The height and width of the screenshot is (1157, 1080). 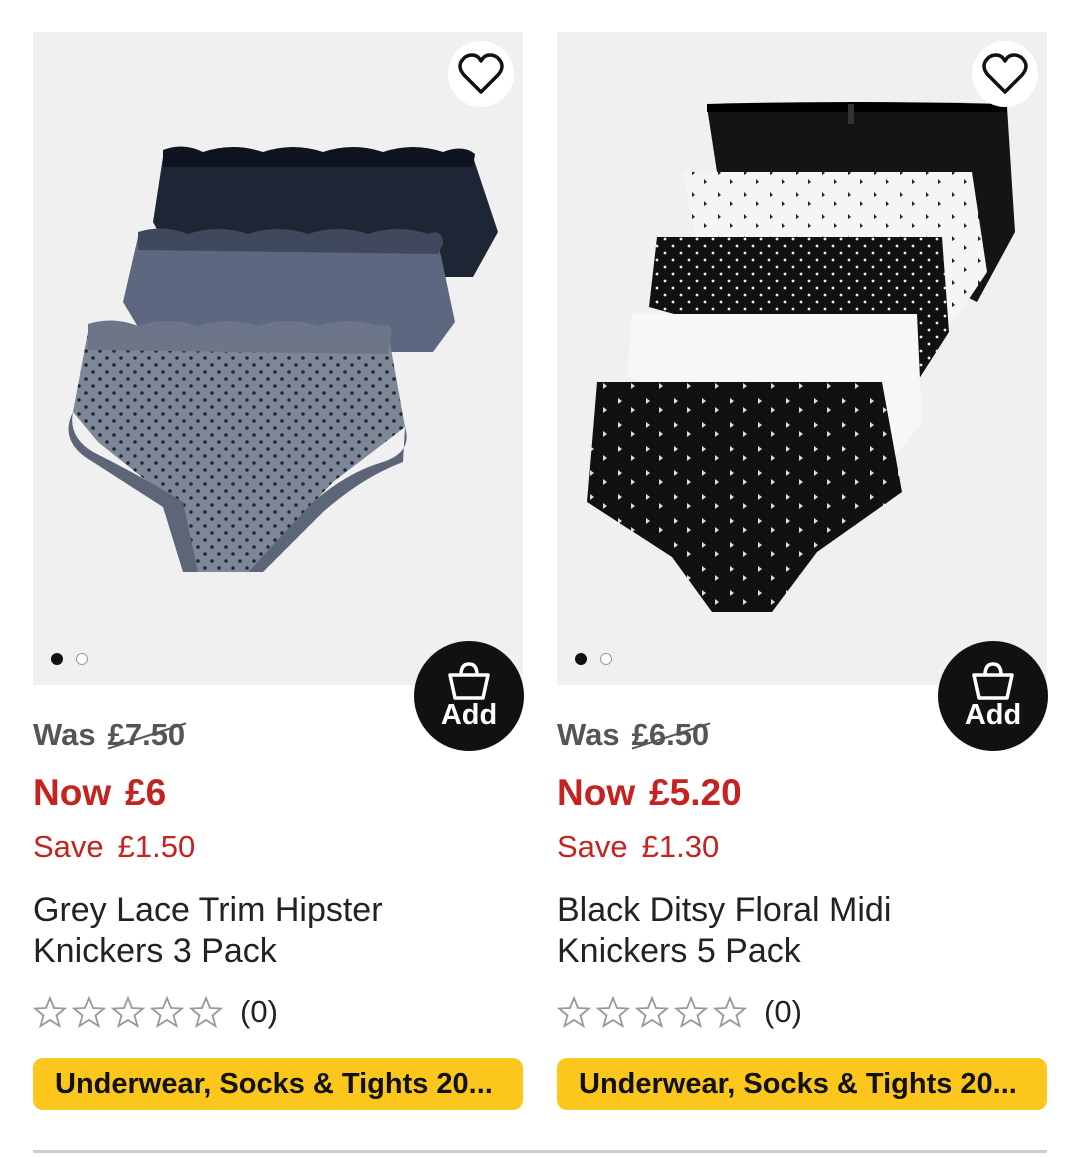 What do you see at coordinates (155, 951) in the screenshot?
I see `product-title-line: Knickers 3 Pack` at bounding box center [155, 951].